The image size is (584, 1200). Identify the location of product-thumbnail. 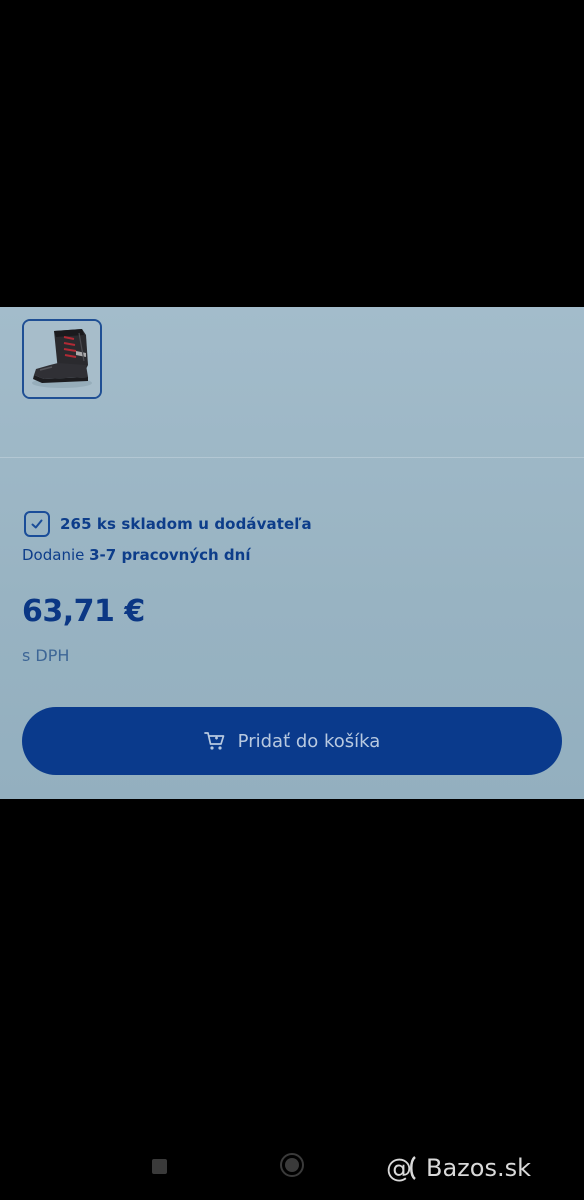
(62, 359).